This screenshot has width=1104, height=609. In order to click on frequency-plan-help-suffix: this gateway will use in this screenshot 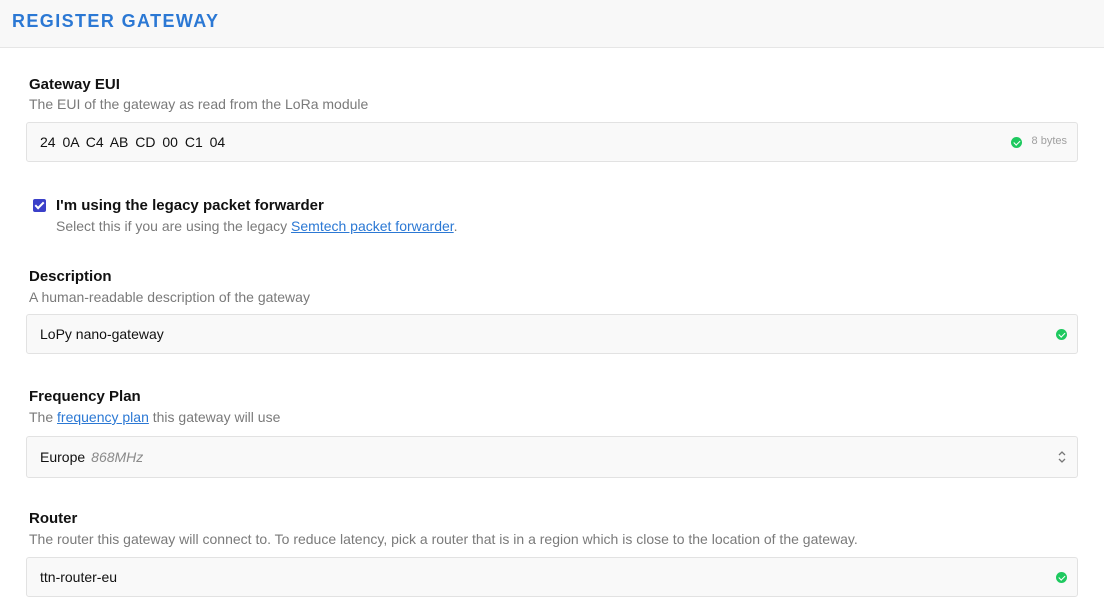, I will do `click(214, 417)`.